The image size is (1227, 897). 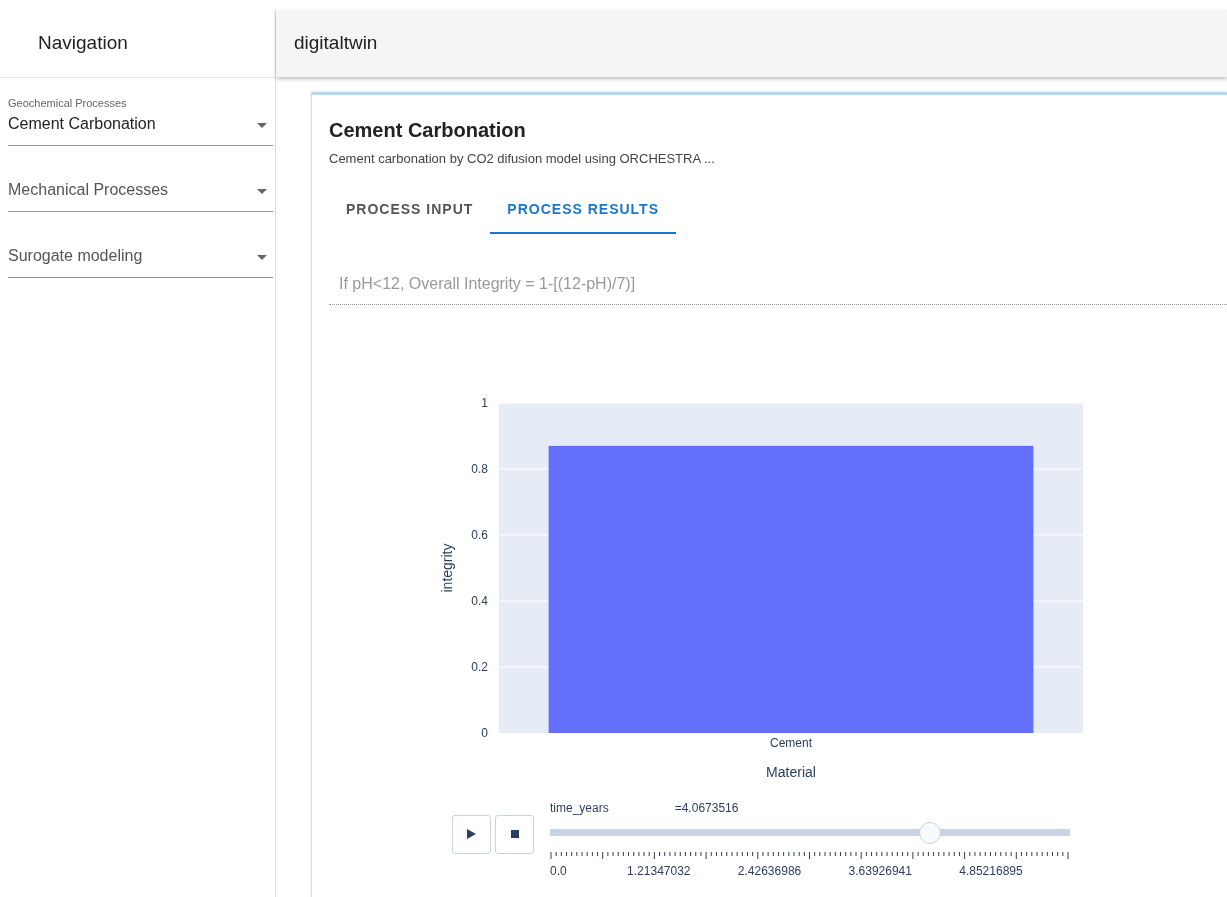 I want to click on slider-tick-label: 3.63926941, so click(x=880, y=871).